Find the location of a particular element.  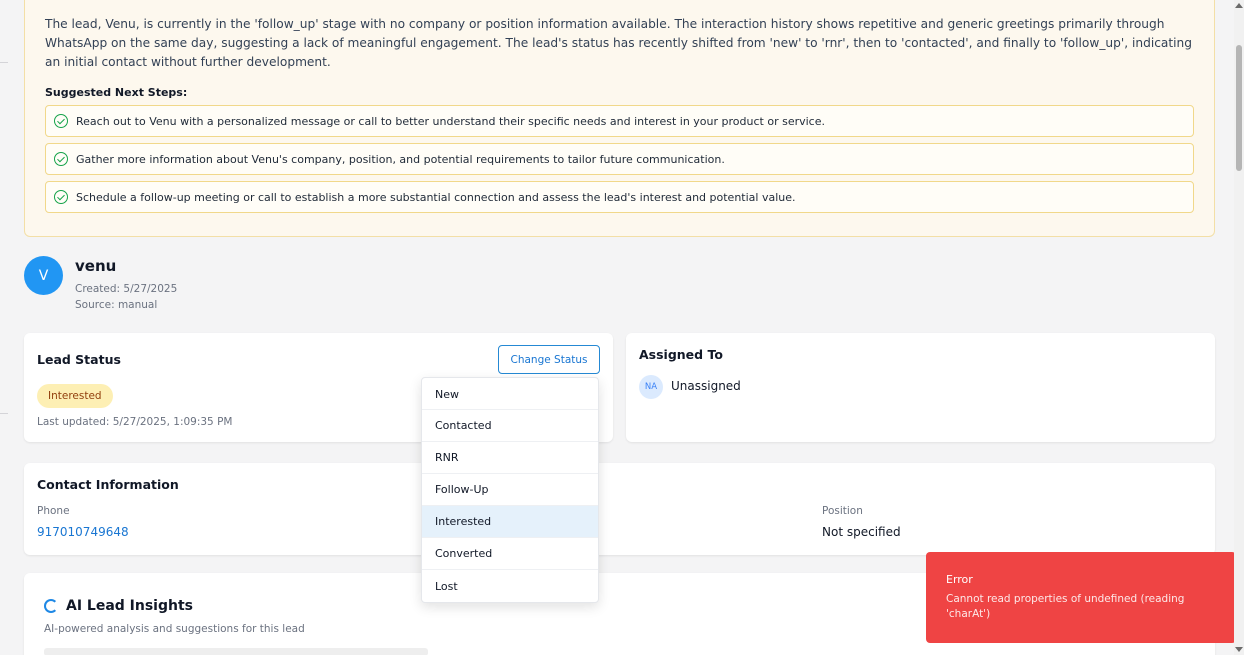

left-edge is located at coordinates (4, 327).